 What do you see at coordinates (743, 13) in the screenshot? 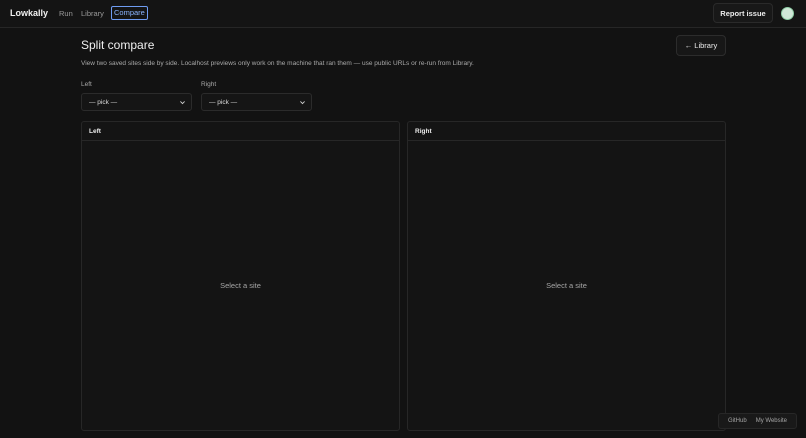
I see `report-issue-button: Report issue` at bounding box center [743, 13].